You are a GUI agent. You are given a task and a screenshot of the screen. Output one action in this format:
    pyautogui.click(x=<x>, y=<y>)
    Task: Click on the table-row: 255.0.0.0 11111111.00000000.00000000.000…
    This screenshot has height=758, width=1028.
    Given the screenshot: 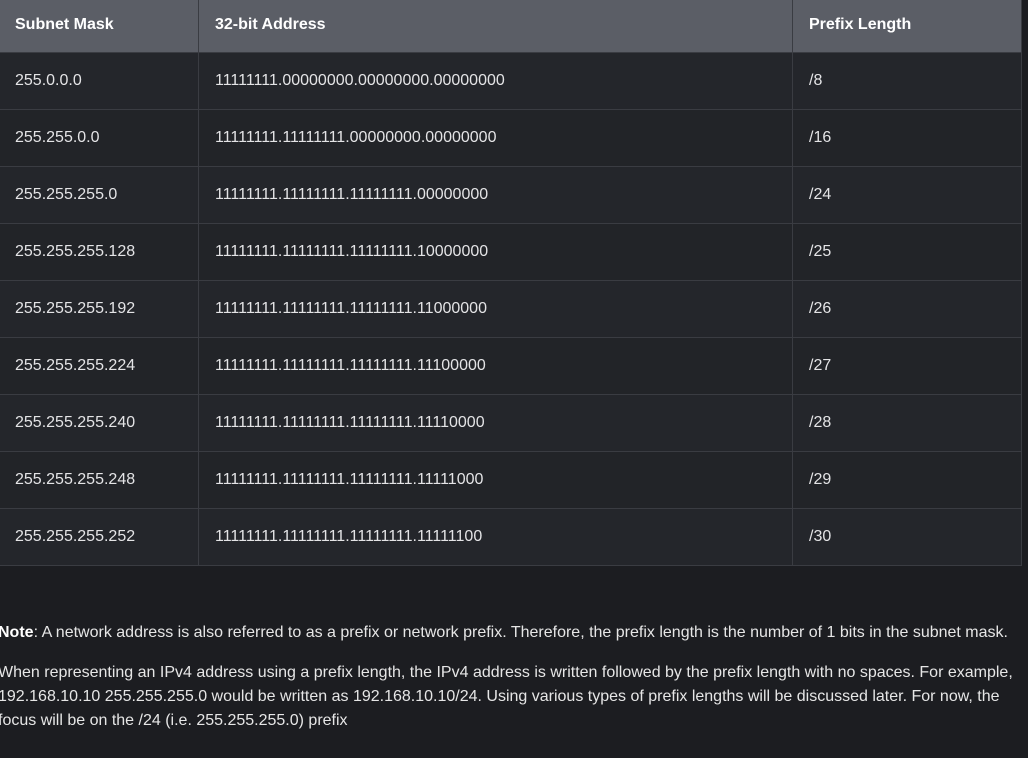 What is the action you would take?
    pyautogui.click(x=511, y=81)
    